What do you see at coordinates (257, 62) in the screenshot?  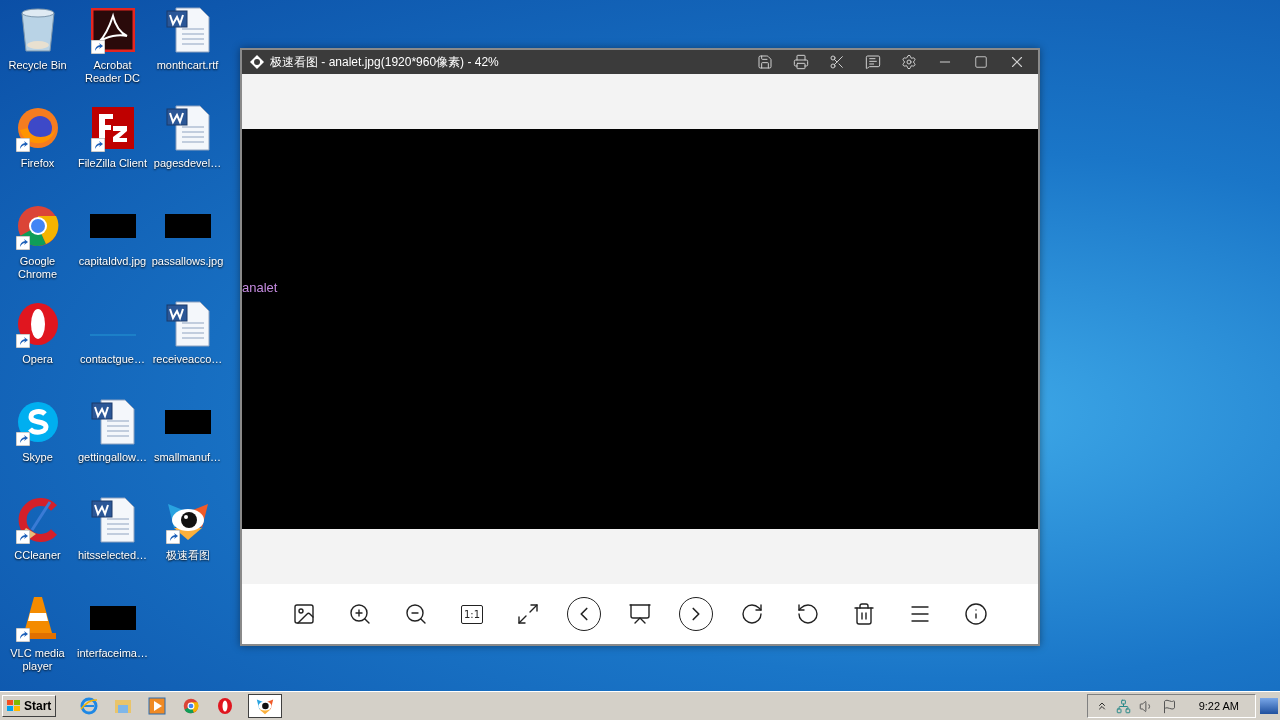 I see `app-logo-icon` at bounding box center [257, 62].